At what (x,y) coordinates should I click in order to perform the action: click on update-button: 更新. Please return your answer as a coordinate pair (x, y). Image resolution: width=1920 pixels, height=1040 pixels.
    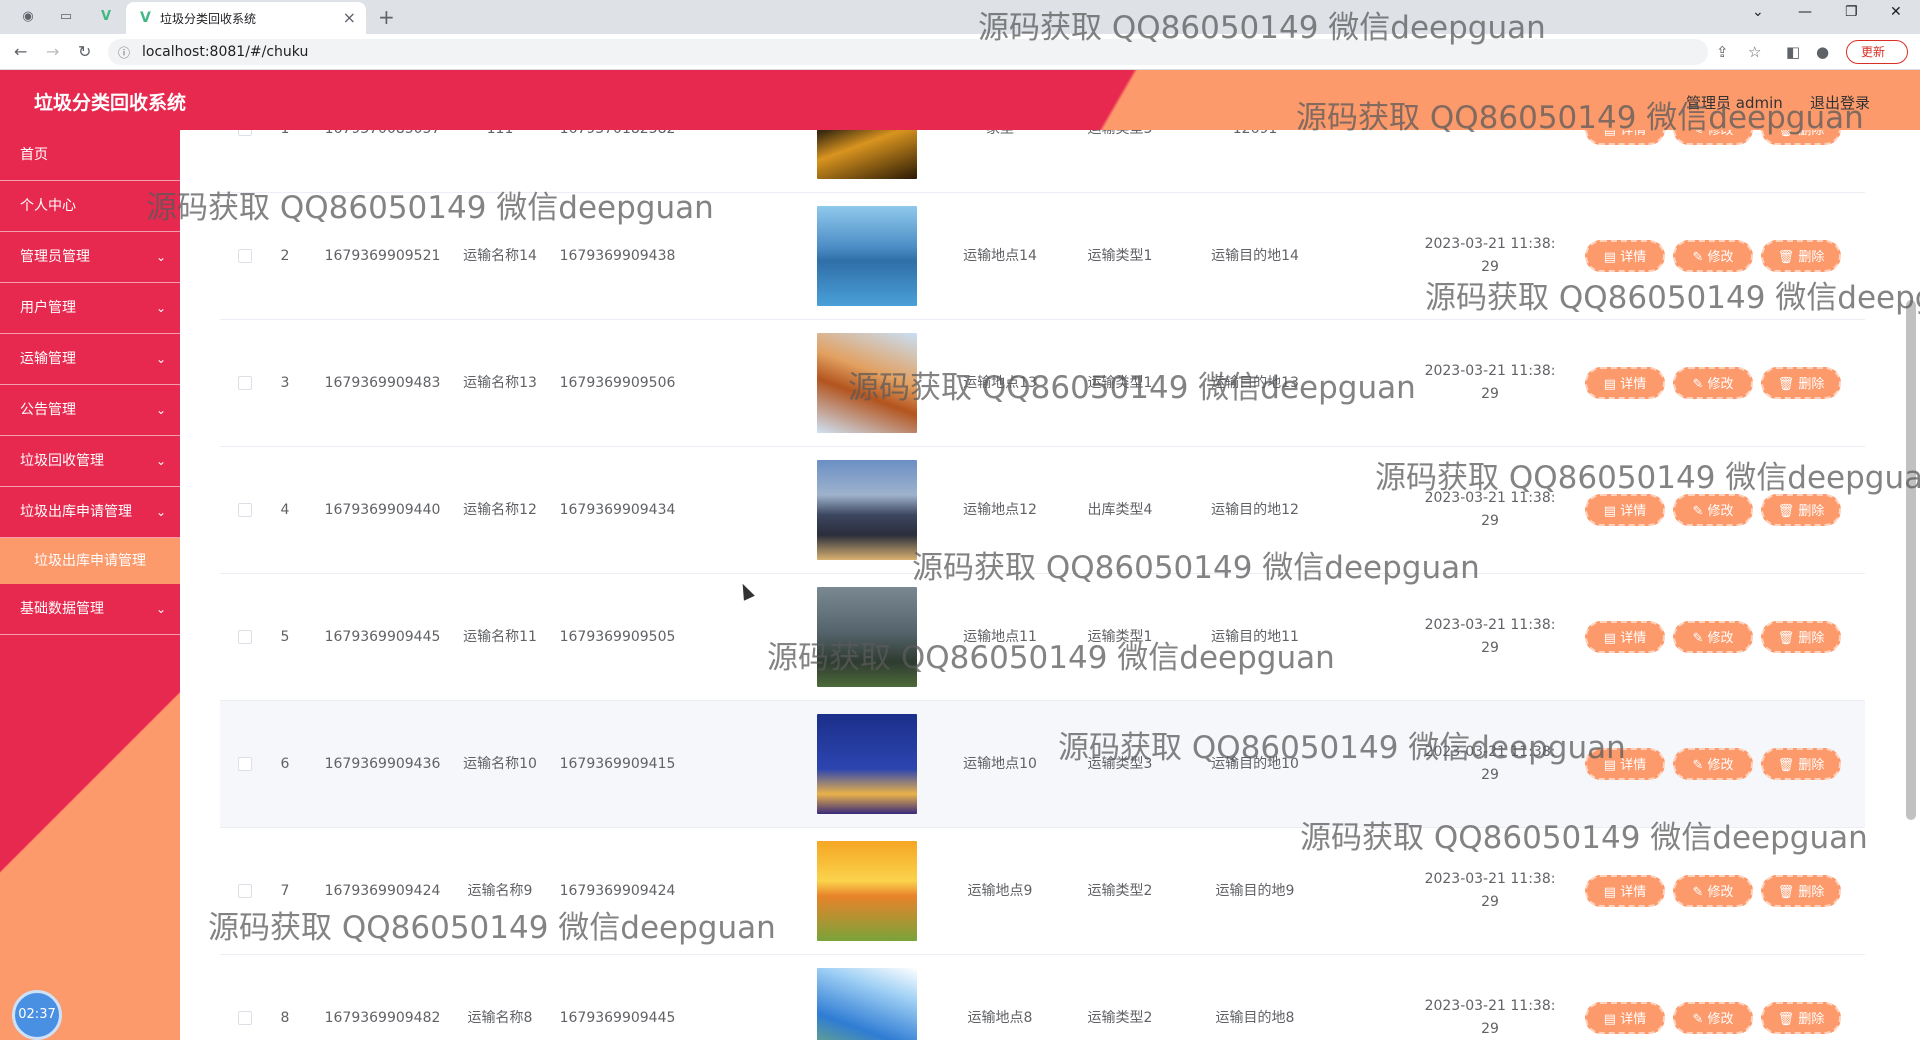
    Looking at the image, I should click on (1877, 52).